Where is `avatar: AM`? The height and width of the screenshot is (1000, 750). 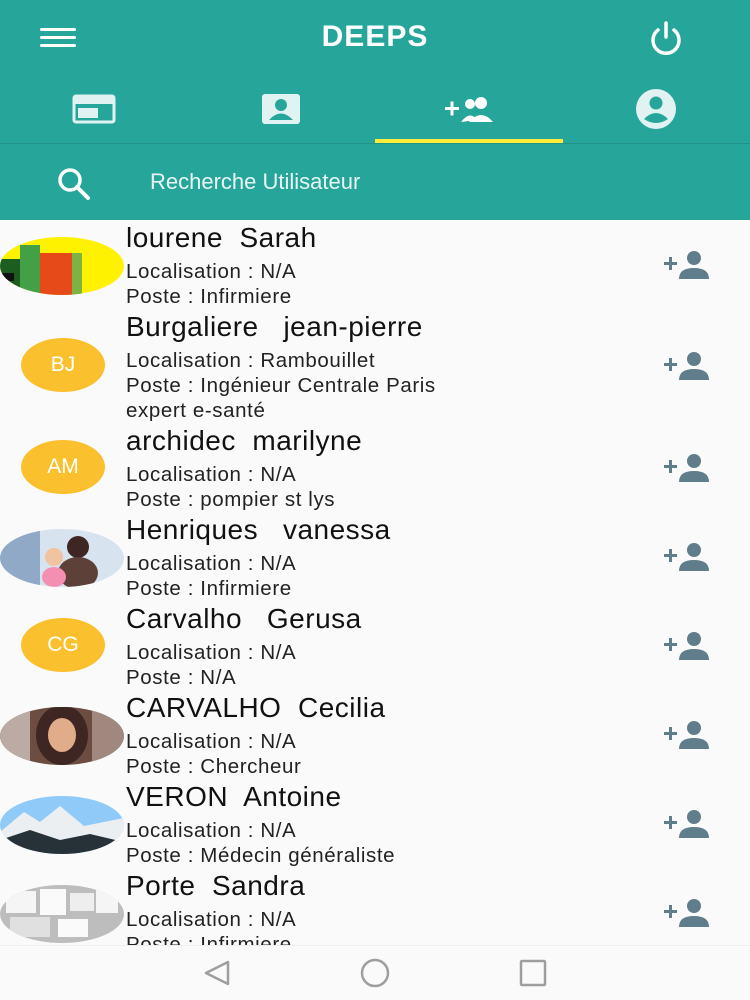
avatar: AM is located at coordinates (63, 467).